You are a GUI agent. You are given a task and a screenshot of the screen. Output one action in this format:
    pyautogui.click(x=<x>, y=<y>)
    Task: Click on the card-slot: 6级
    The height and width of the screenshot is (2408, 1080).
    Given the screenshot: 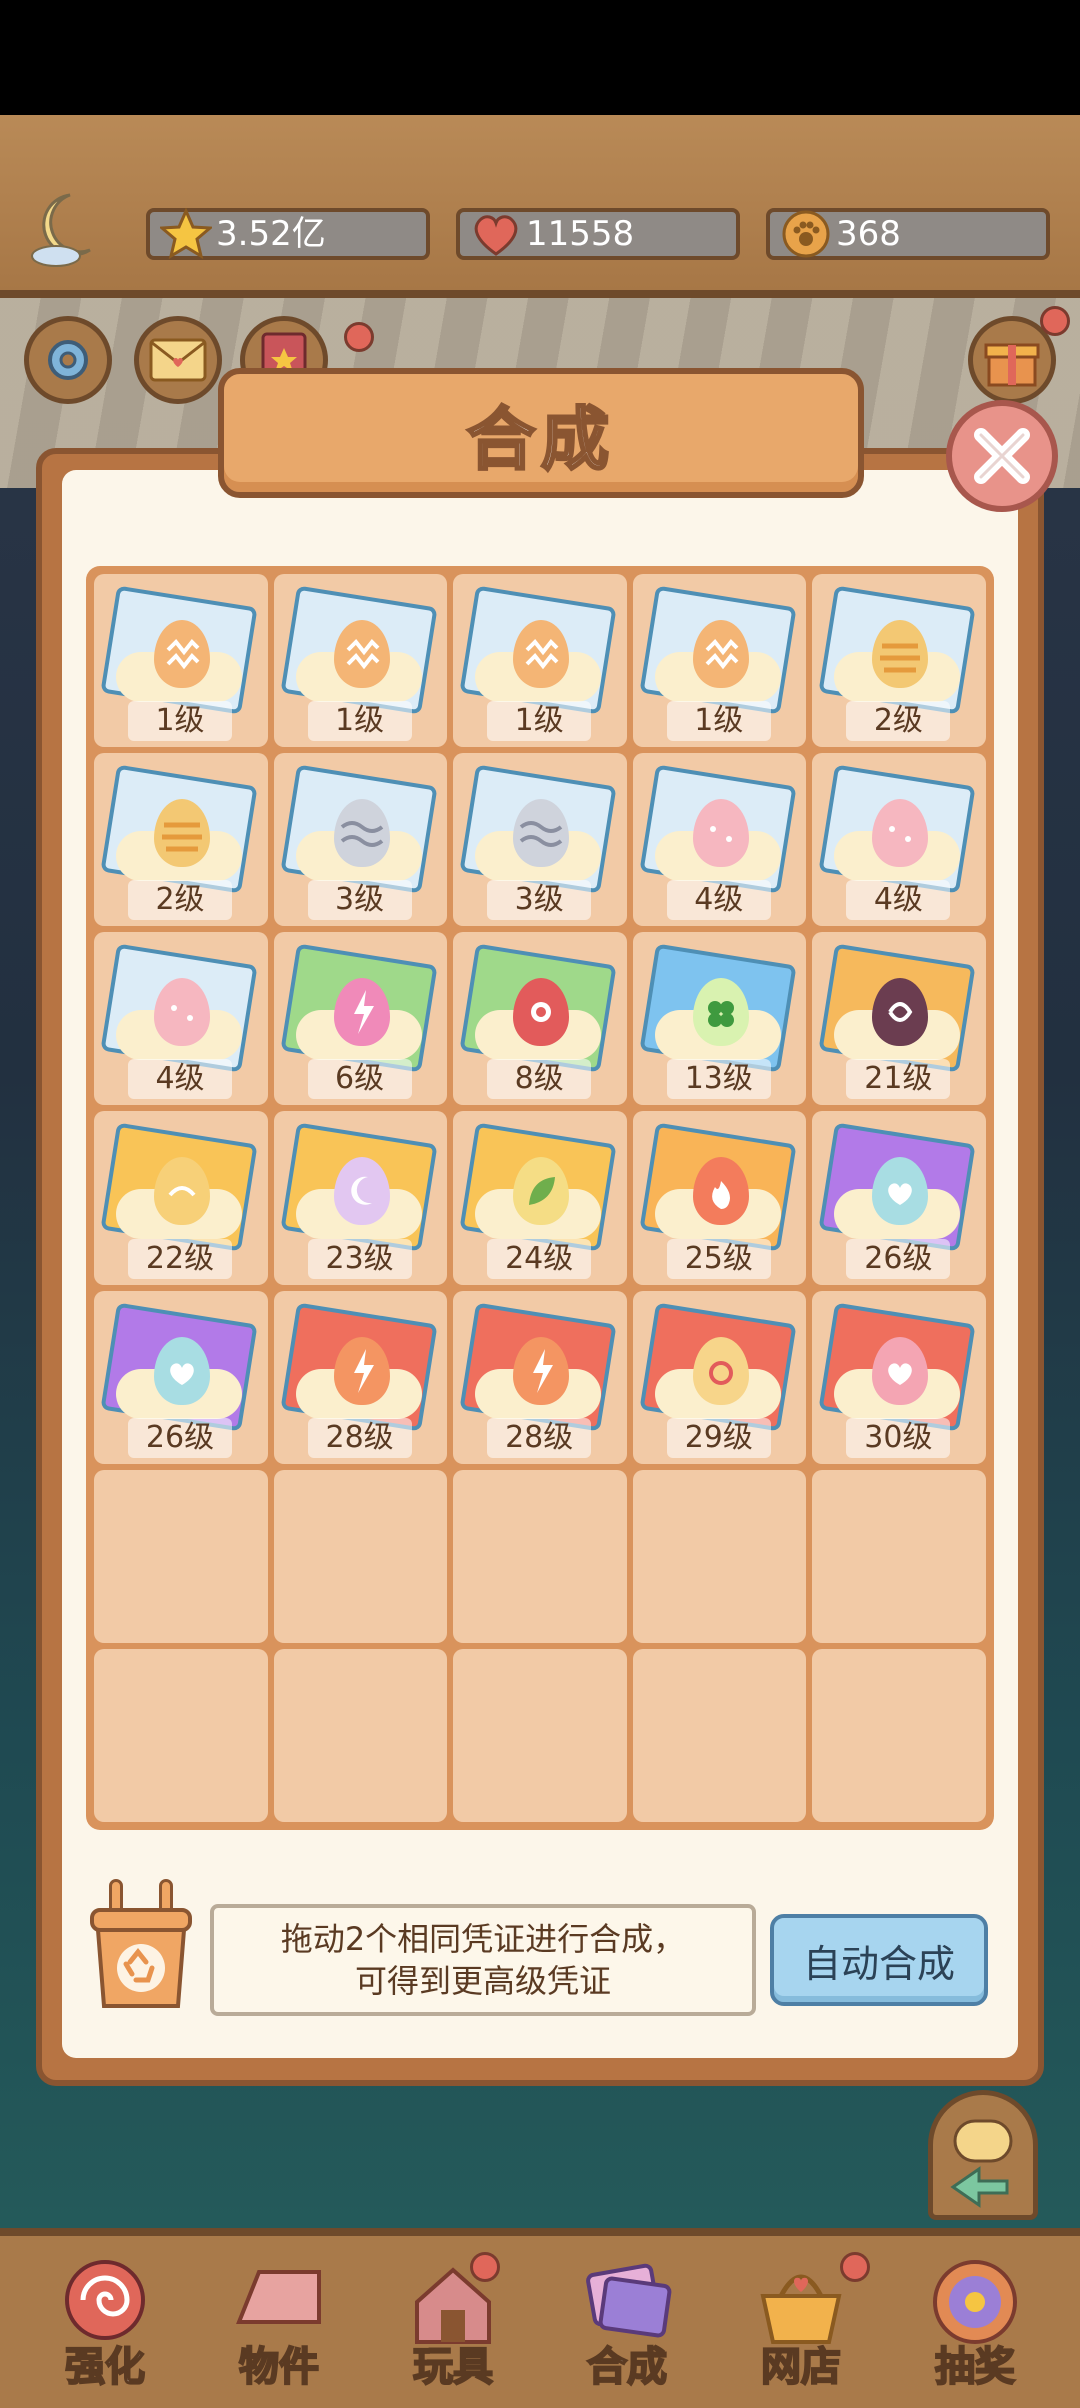 What is the action you would take?
    pyautogui.click(x=360, y=1019)
    